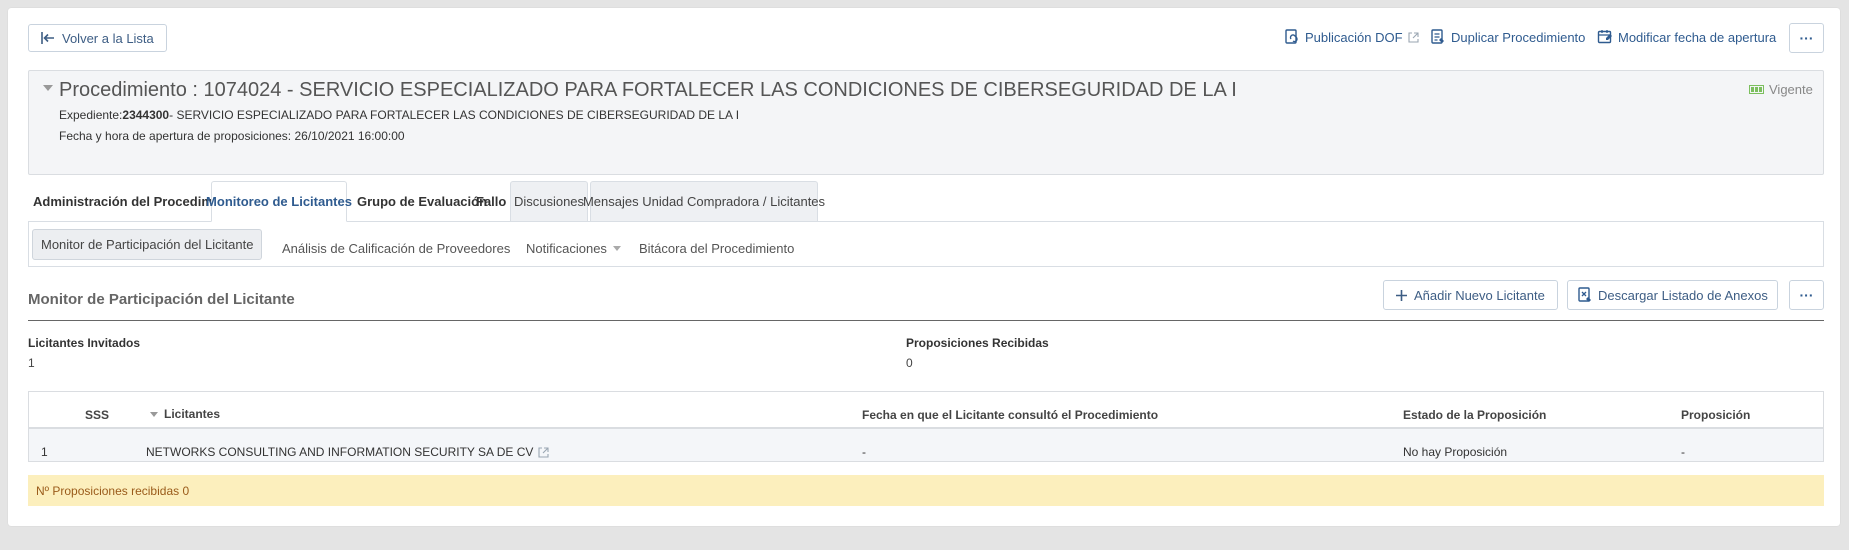 This screenshot has height=550, width=1849. I want to click on subtab-analisis-calificacion: Análisis de Calificación de Proveedores, so click(396, 248).